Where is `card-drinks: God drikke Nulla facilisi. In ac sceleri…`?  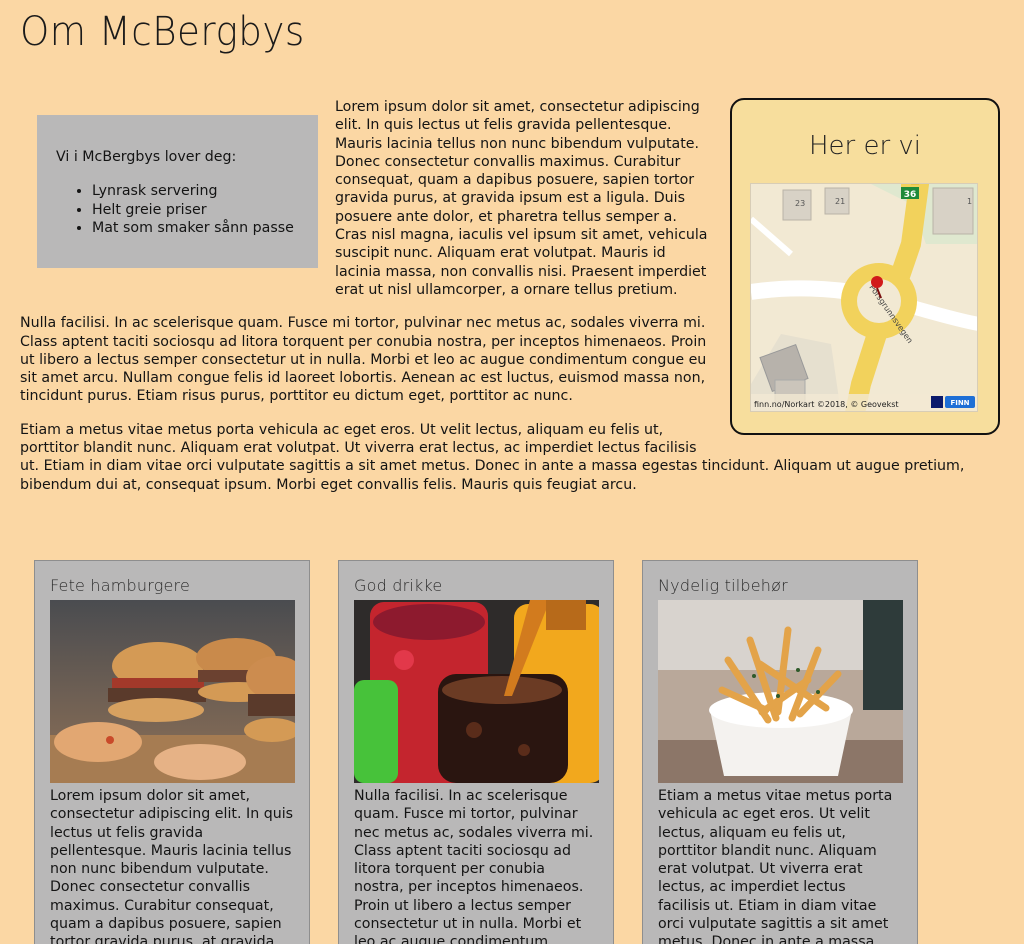
card-drinks: God drikke Nulla facilisi. In ac sceleri… is located at coordinates (476, 752).